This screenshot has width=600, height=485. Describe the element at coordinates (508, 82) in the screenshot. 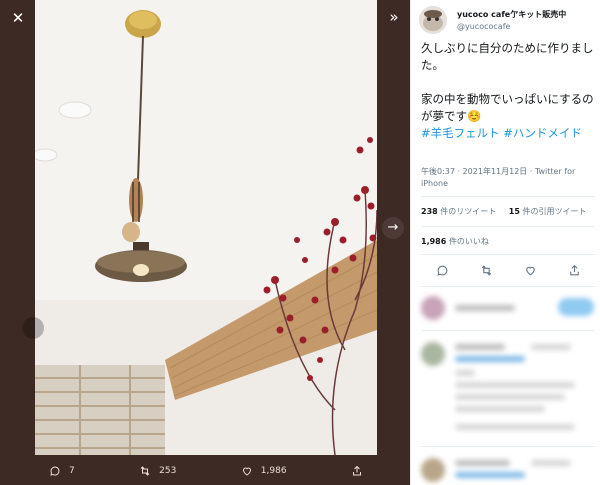

I see `tweet-text-gap` at that location.